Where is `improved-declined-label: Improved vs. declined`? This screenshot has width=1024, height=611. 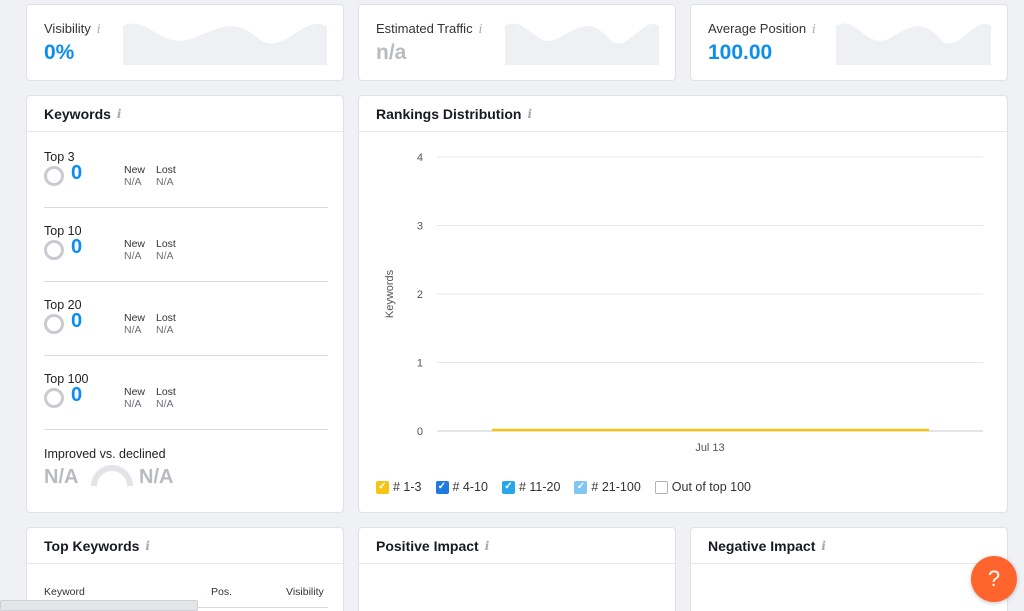
improved-declined-label: Improved vs. declined is located at coordinates (105, 454).